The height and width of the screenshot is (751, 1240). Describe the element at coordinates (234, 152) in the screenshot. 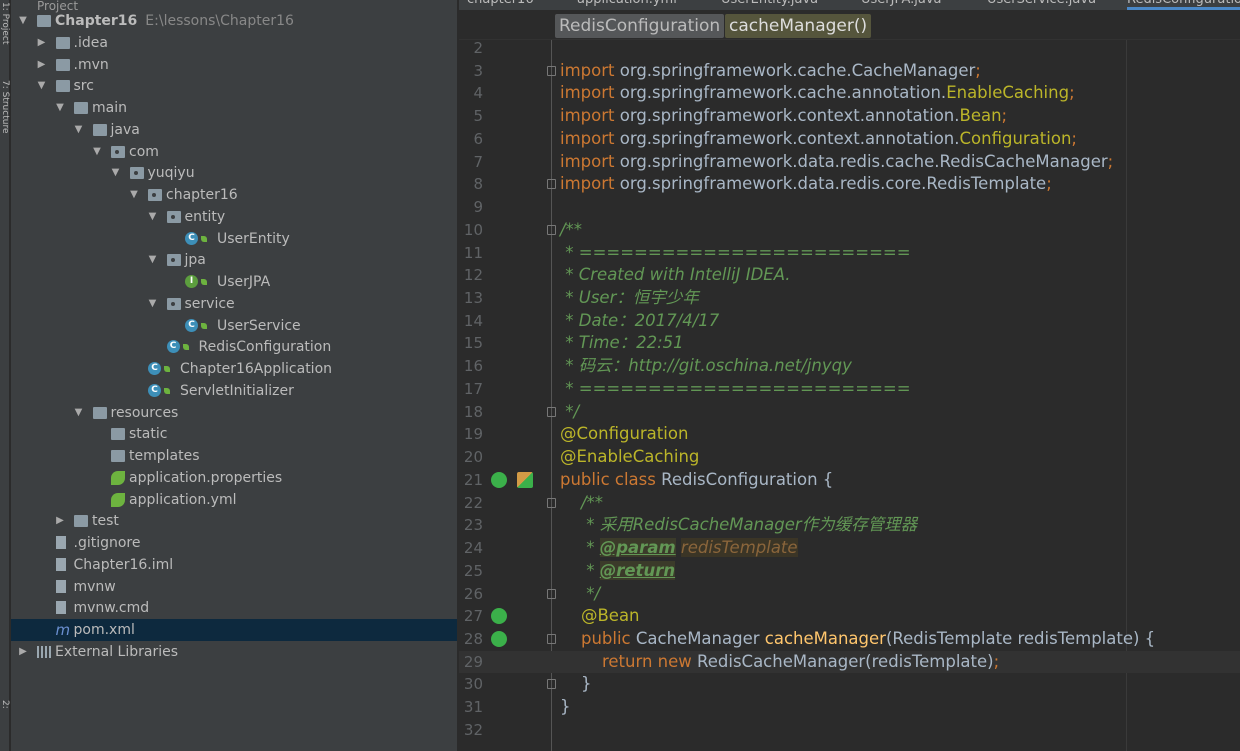

I see `tree-item: ▼ com` at that location.